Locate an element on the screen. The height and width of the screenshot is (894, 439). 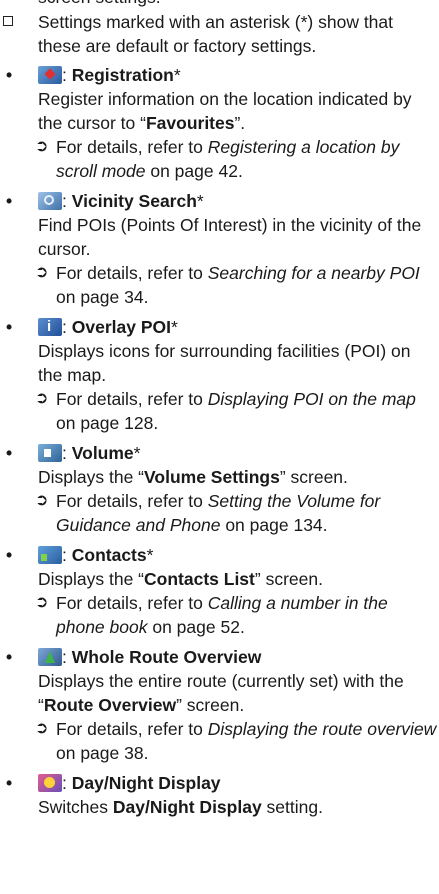
reference-link-text: Searching for a nearby POI is located at coordinates (313, 273).